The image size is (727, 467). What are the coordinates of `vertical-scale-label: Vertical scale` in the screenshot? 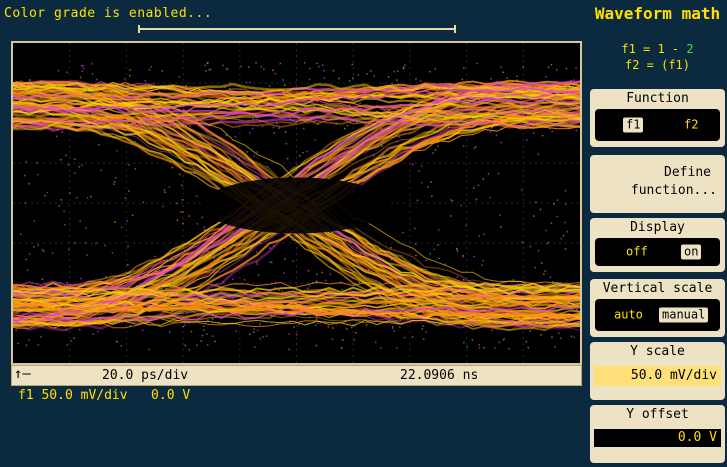 It's located at (657, 288).